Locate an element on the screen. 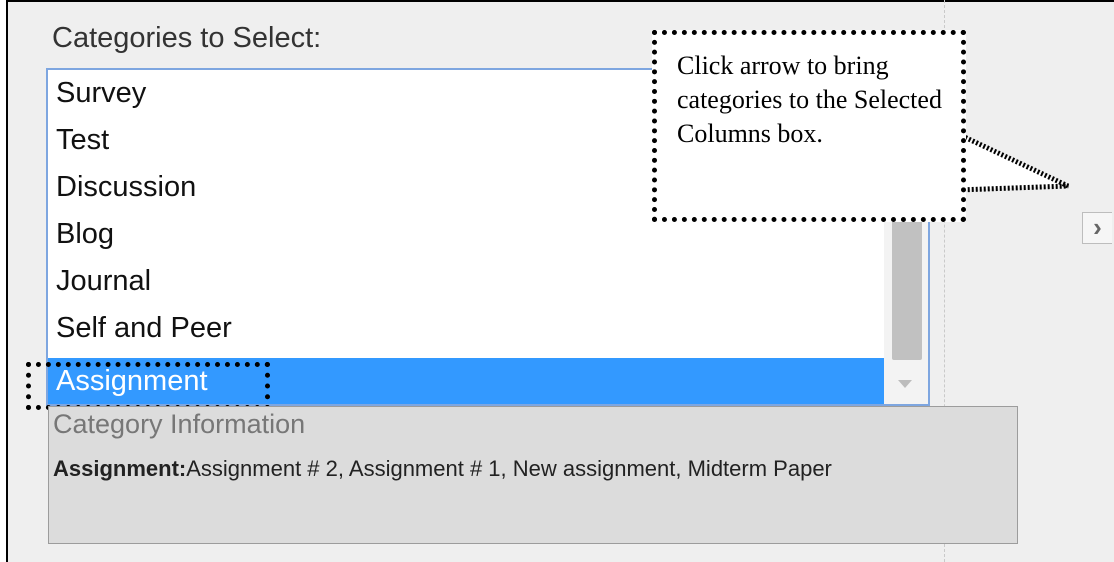 This screenshot has width=1114, height=562. chevron-right-icon: › is located at coordinates (1097, 227).